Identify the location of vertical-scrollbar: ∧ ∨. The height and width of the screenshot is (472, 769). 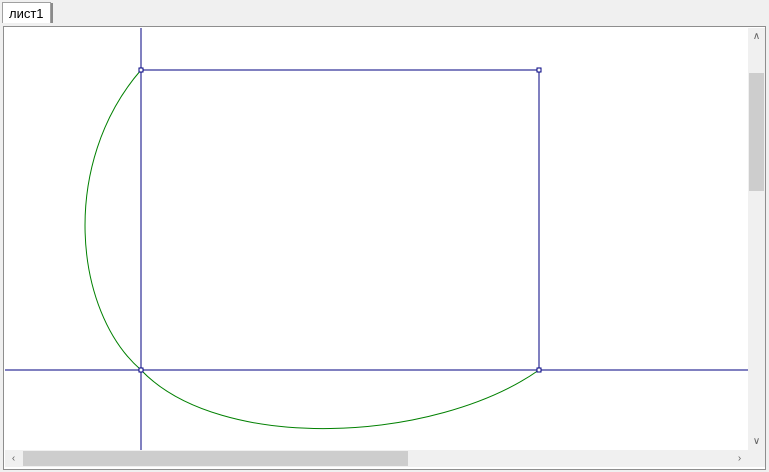
(756, 239).